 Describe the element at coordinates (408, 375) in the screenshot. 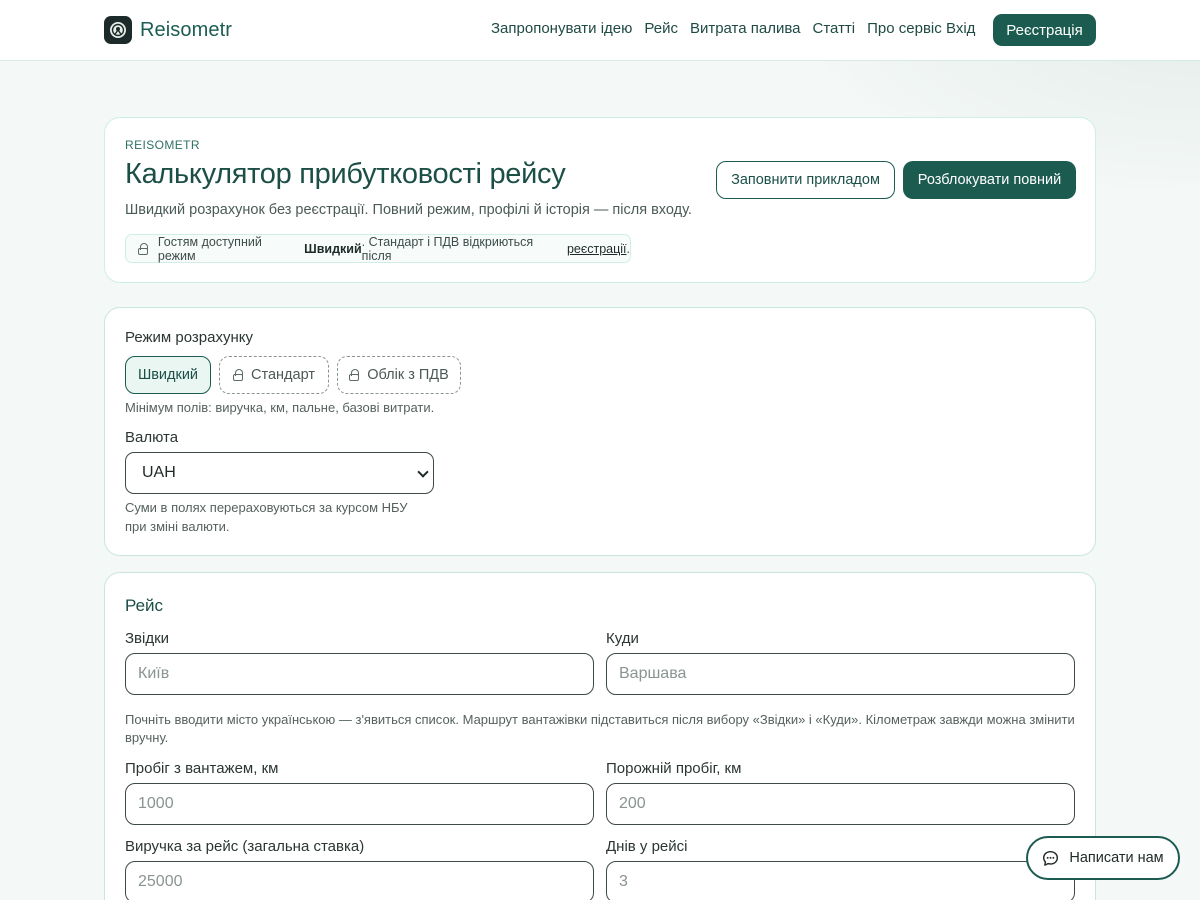

I see `mode-vat-label: Облік з ПДВ` at that location.